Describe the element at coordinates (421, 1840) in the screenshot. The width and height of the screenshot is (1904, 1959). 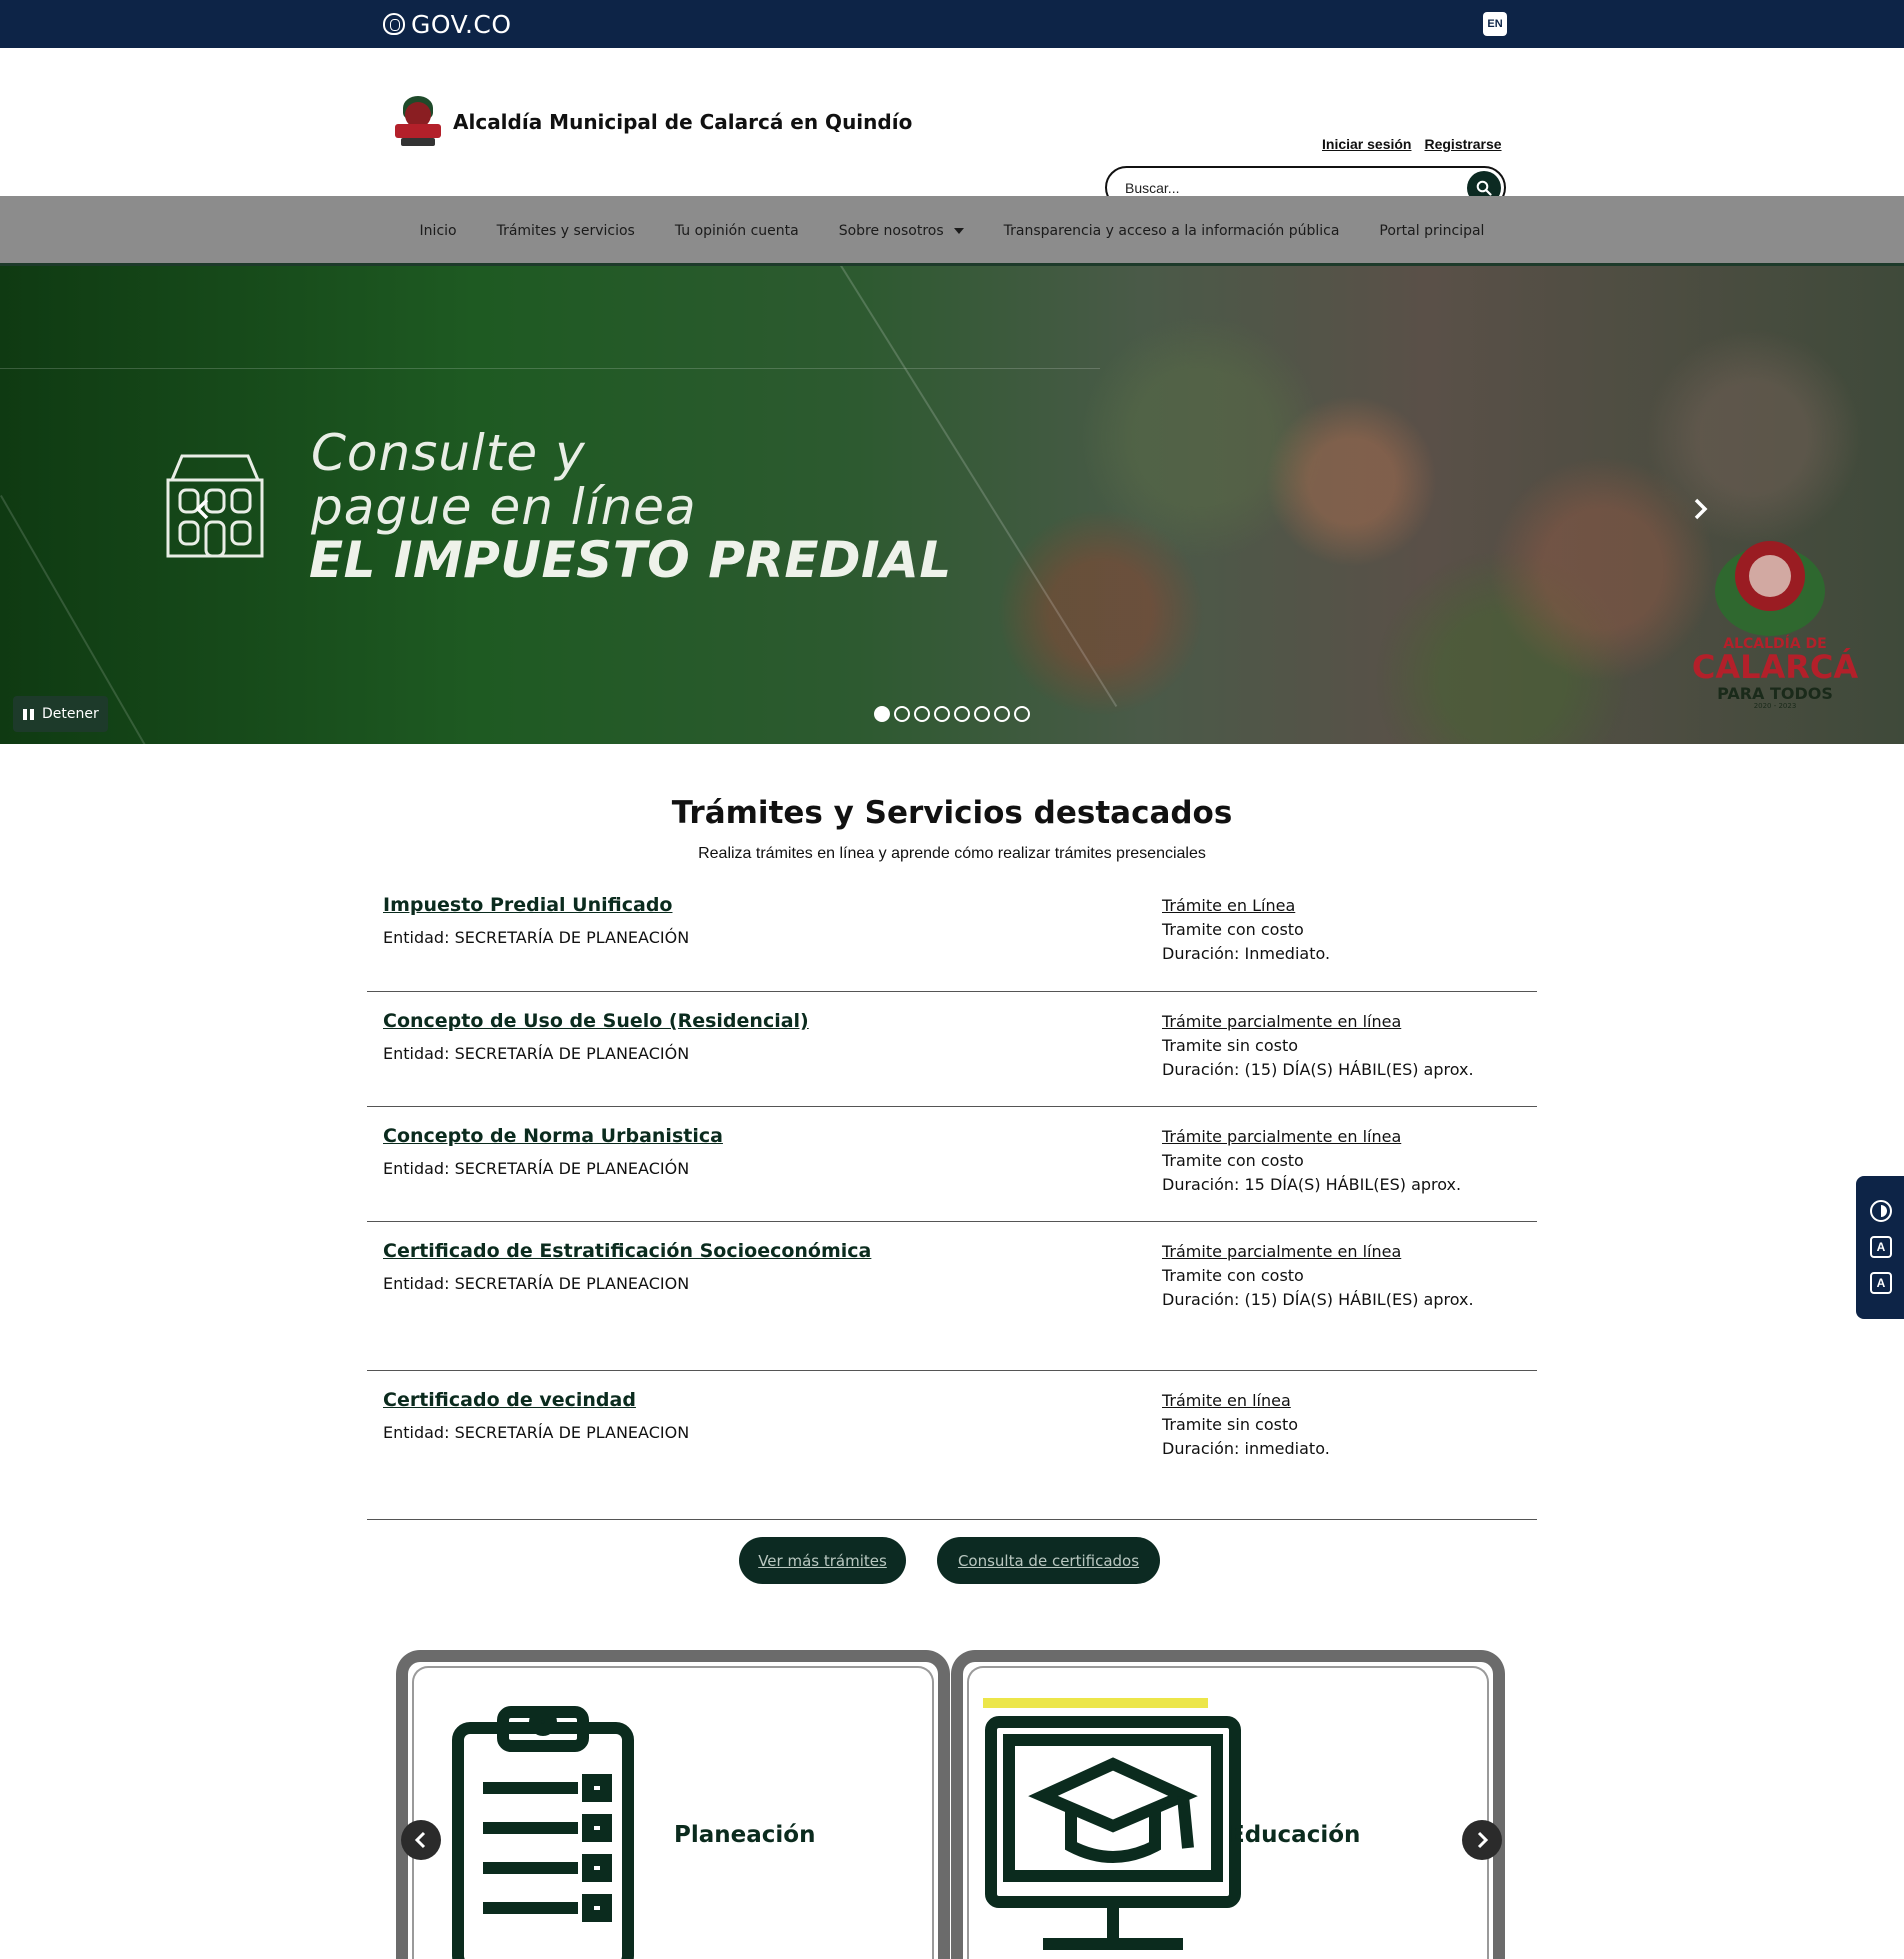
I see `categories-prev-button` at that location.